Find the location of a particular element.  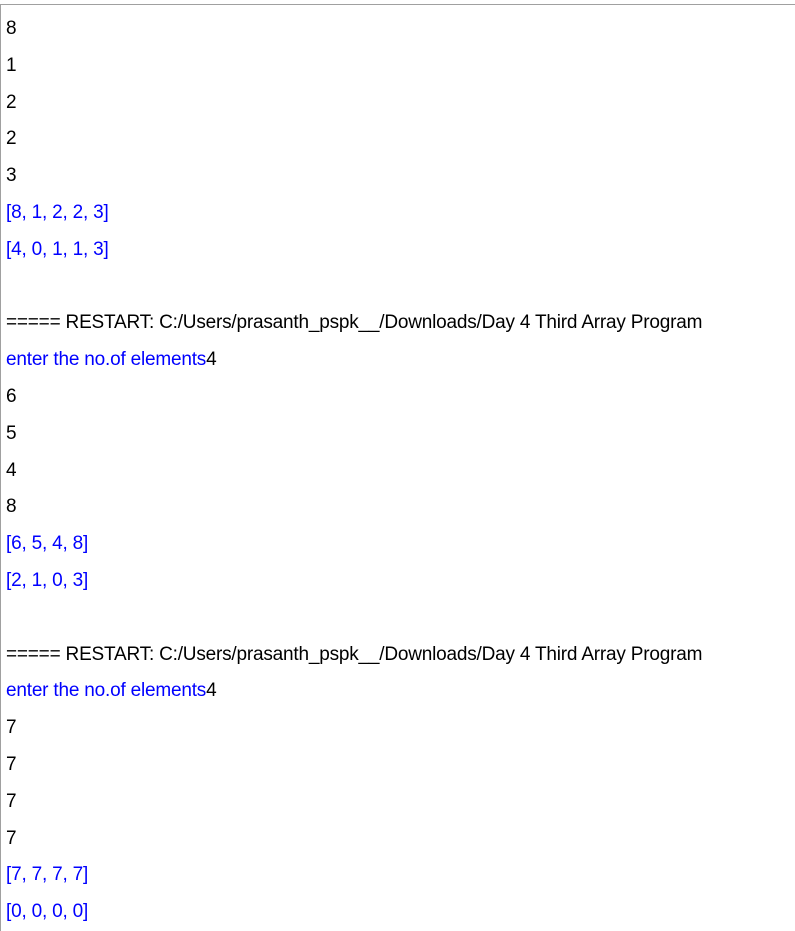

shell-output-line: [8, 1, 2, 2, 3] is located at coordinates (57, 212).